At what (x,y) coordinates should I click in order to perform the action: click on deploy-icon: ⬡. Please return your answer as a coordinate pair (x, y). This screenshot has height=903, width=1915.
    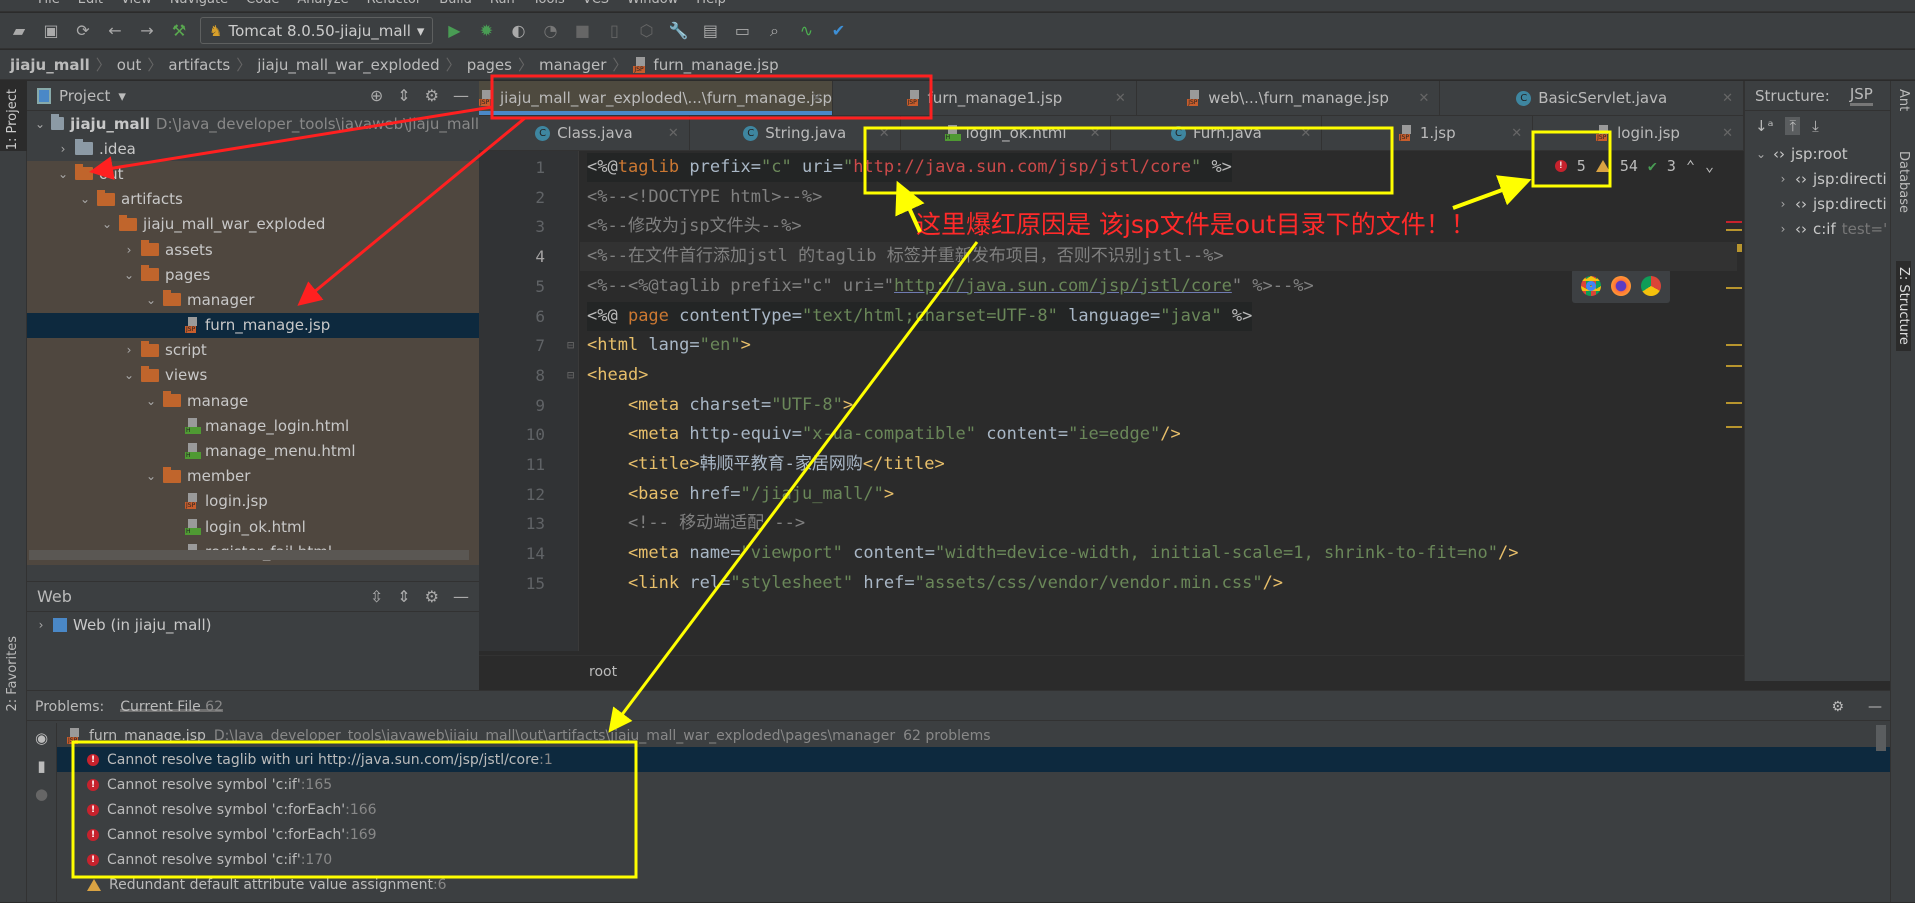
    Looking at the image, I should click on (646, 31).